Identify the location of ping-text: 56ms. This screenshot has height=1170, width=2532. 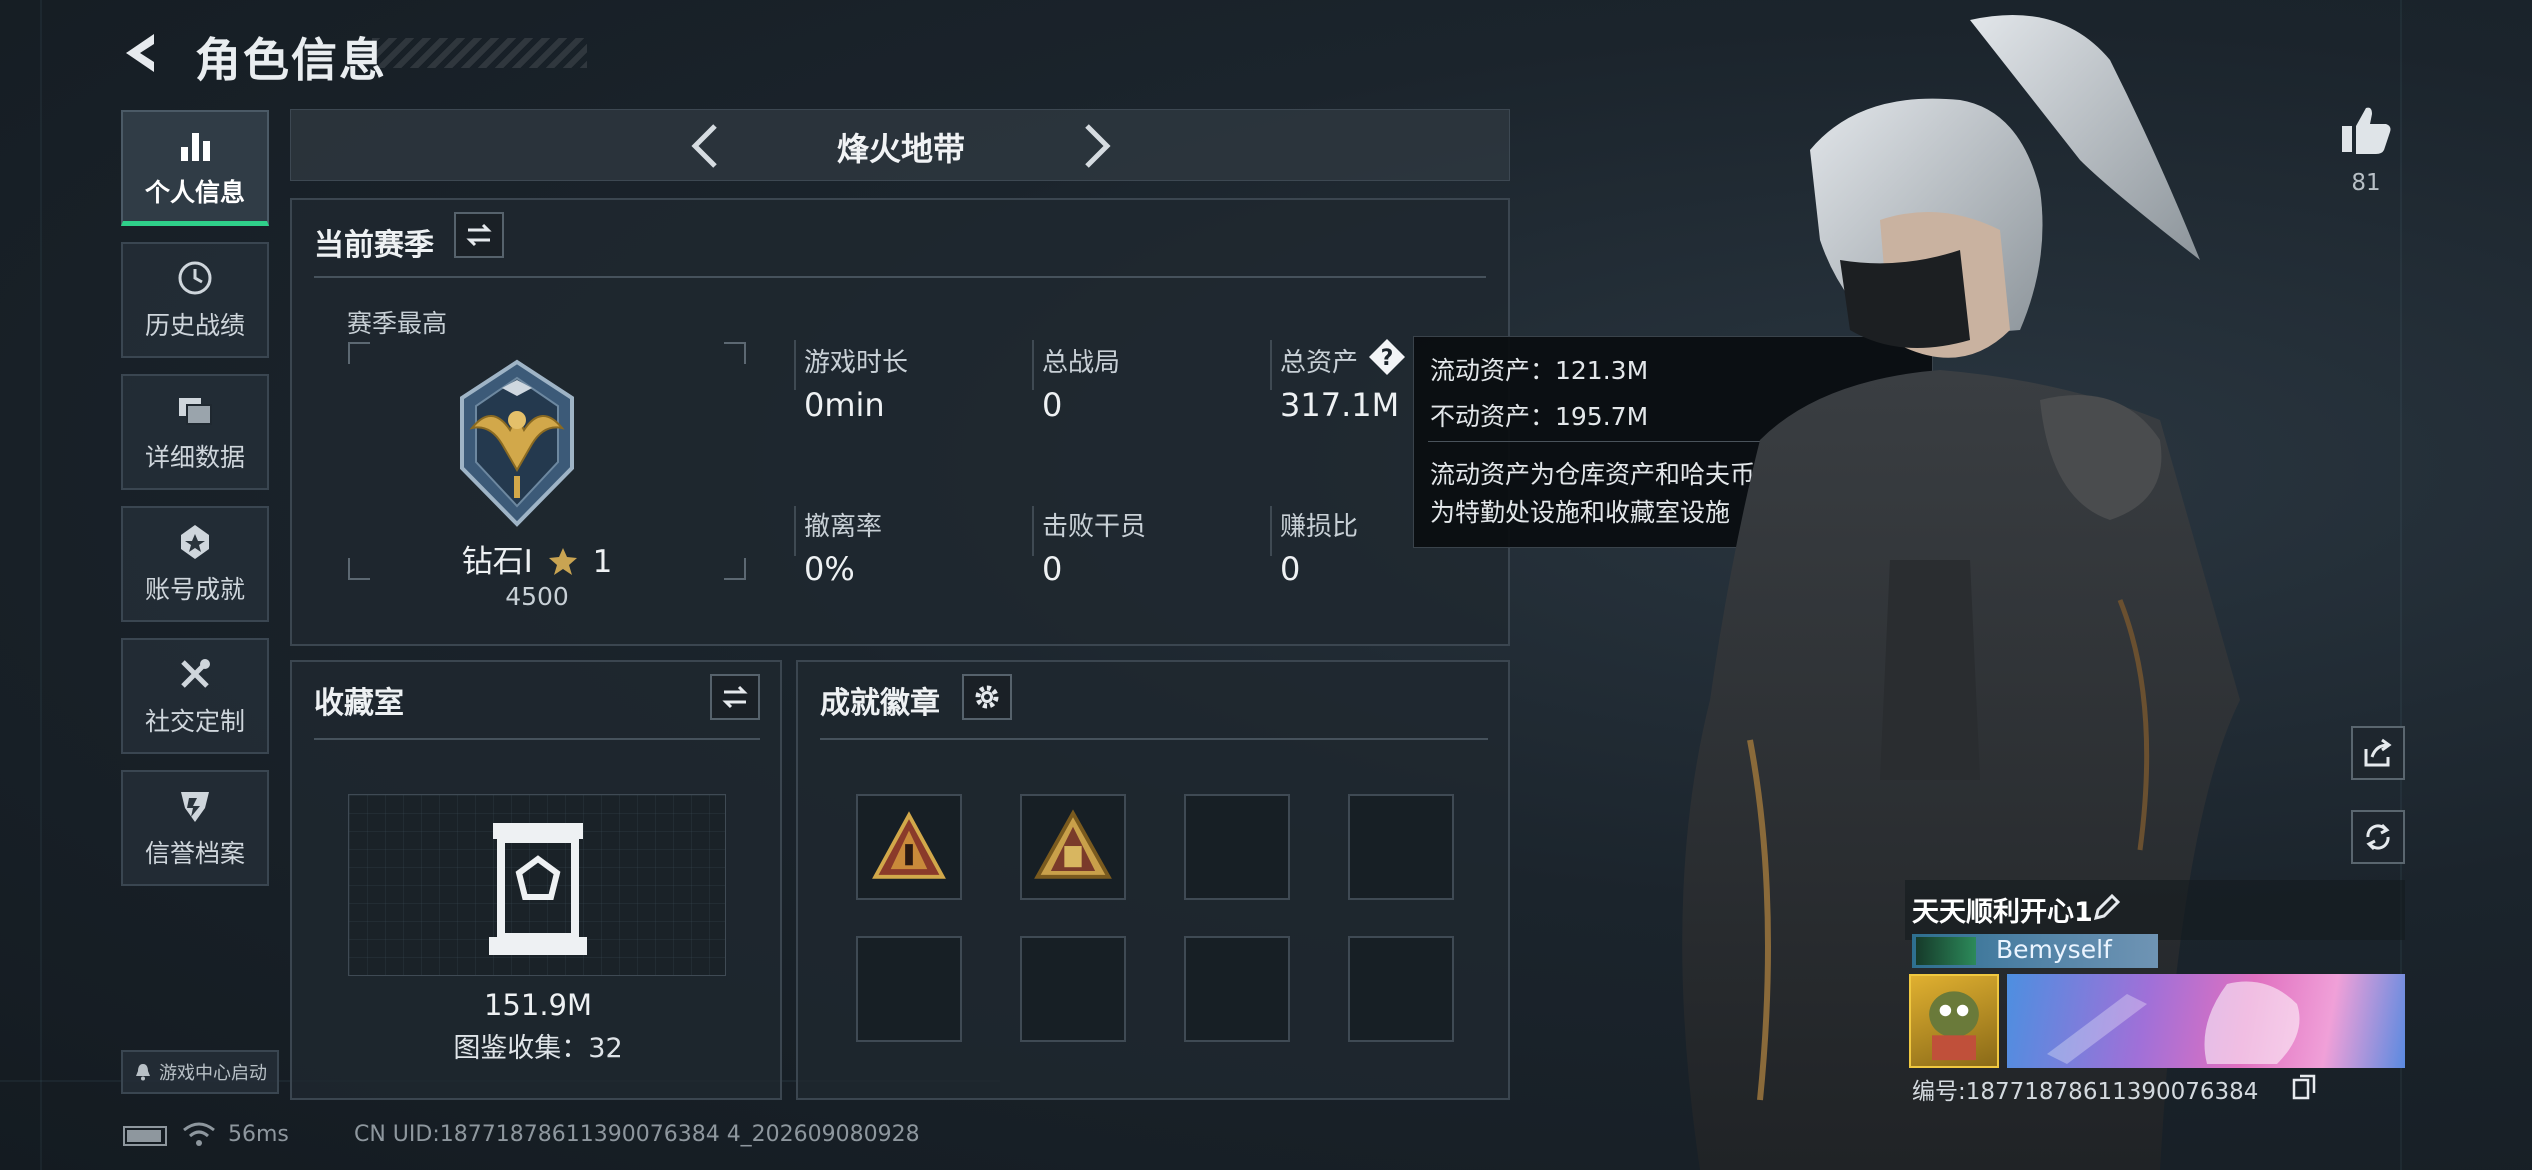
(258, 1134).